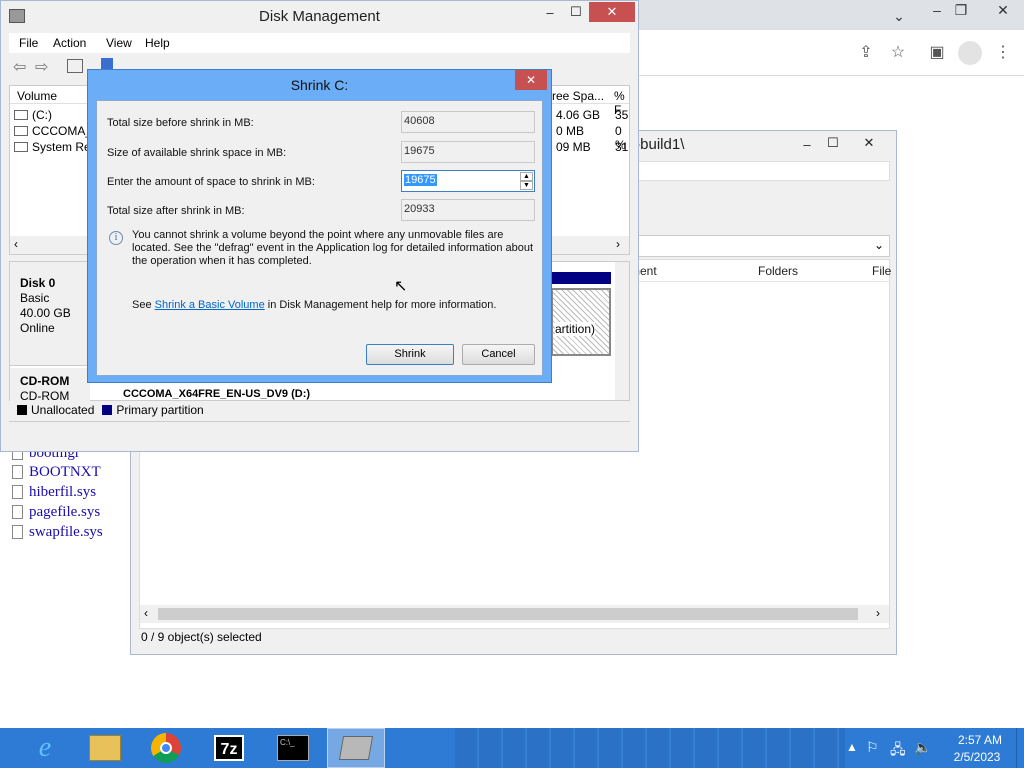 Image resolution: width=1024 pixels, height=768 pixels. I want to click on ie-icon: e, so click(45, 748).